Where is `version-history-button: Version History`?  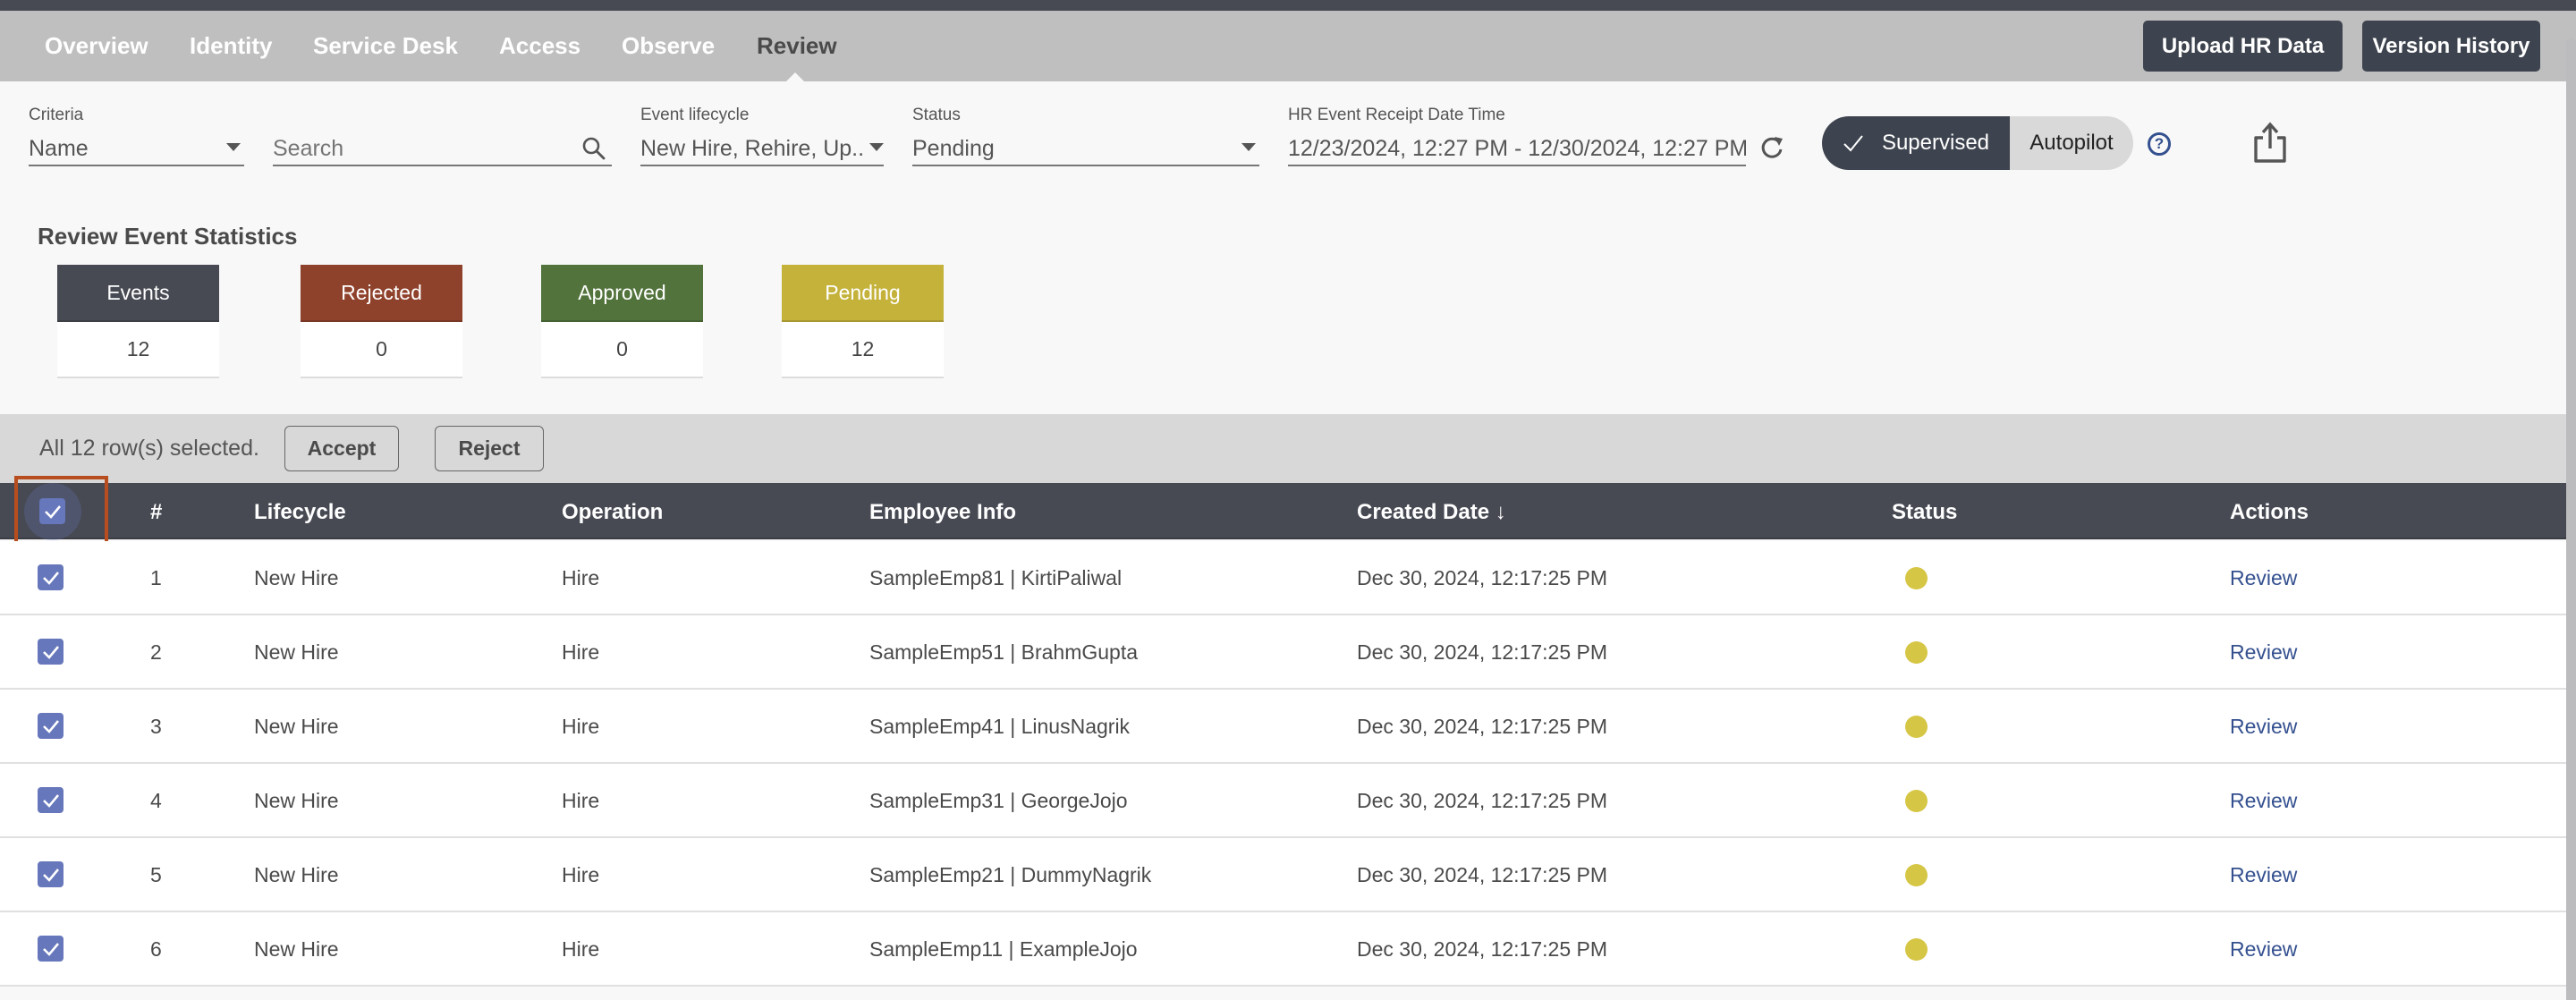
version-history-button: Version History is located at coordinates (2451, 46).